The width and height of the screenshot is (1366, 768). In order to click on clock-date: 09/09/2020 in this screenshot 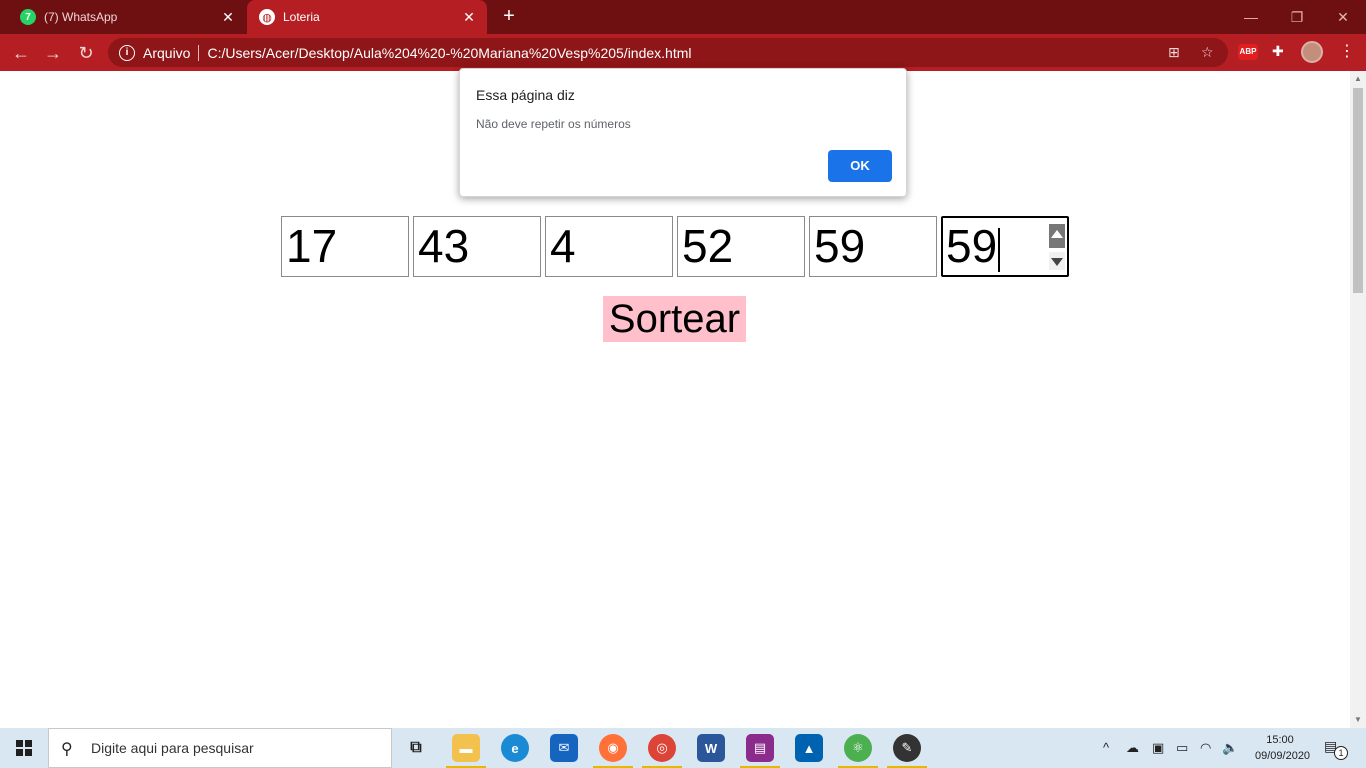, I will do `click(1283, 756)`.